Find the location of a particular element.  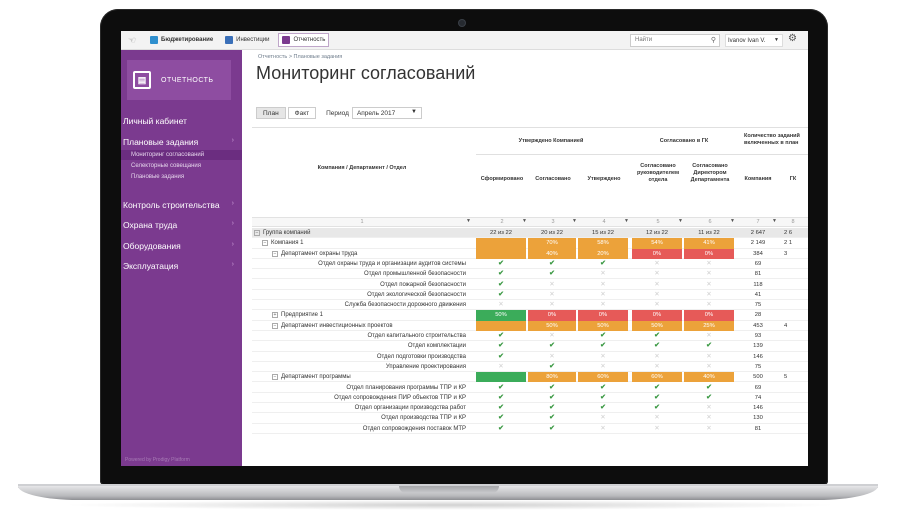

tab-reporting: Отчетность is located at coordinates (304, 40).